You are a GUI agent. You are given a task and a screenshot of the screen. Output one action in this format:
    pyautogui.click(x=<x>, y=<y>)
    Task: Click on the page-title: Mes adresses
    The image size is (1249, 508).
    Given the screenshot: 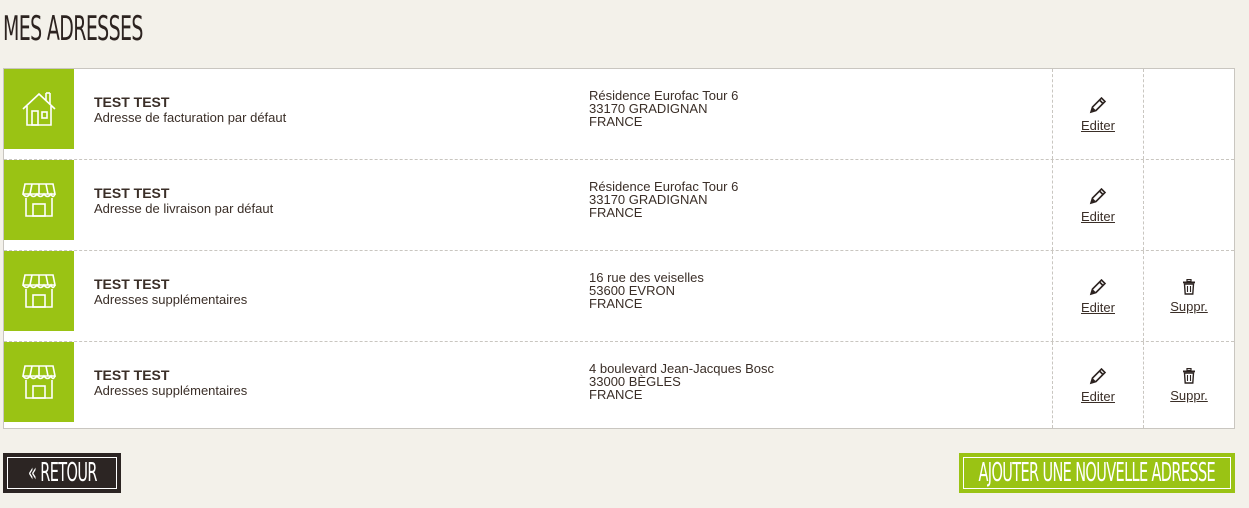 What is the action you would take?
    pyautogui.click(x=73, y=29)
    